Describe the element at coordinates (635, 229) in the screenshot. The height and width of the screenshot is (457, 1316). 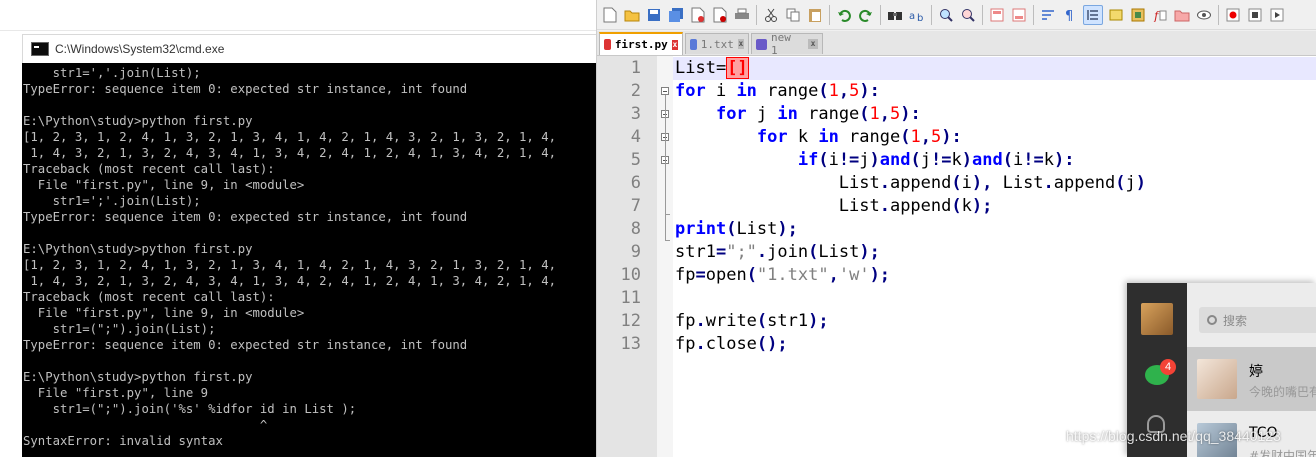
I see `line-number: 8` at that location.